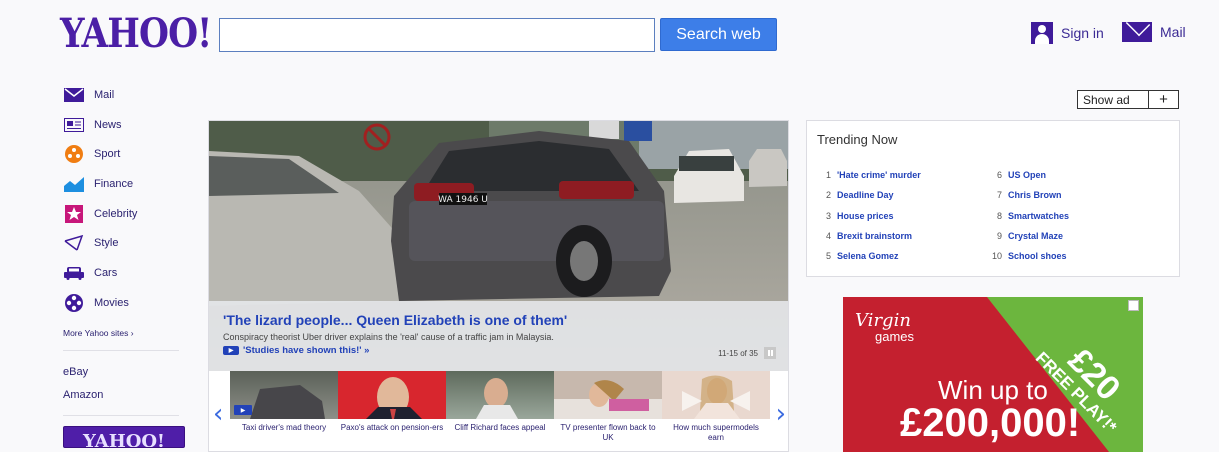  What do you see at coordinates (1037, 256) in the screenshot?
I see `trending-link: School shoes` at bounding box center [1037, 256].